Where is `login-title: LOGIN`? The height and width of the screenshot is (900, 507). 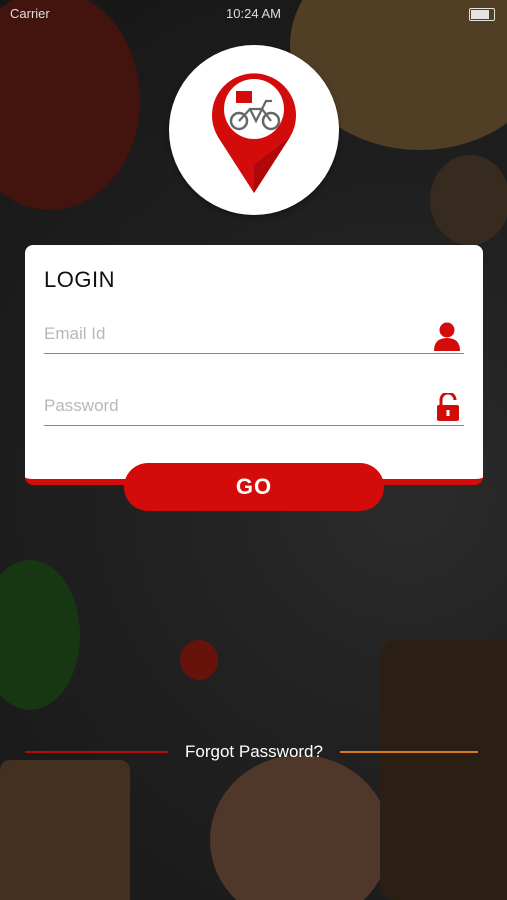
login-title: LOGIN is located at coordinates (79, 279).